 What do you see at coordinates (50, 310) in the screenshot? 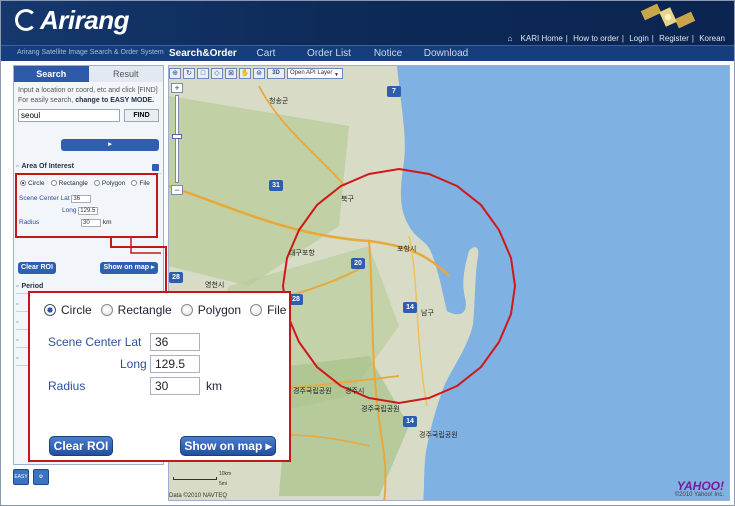
I see `radio-selected-icon` at bounding box center [50, 310].